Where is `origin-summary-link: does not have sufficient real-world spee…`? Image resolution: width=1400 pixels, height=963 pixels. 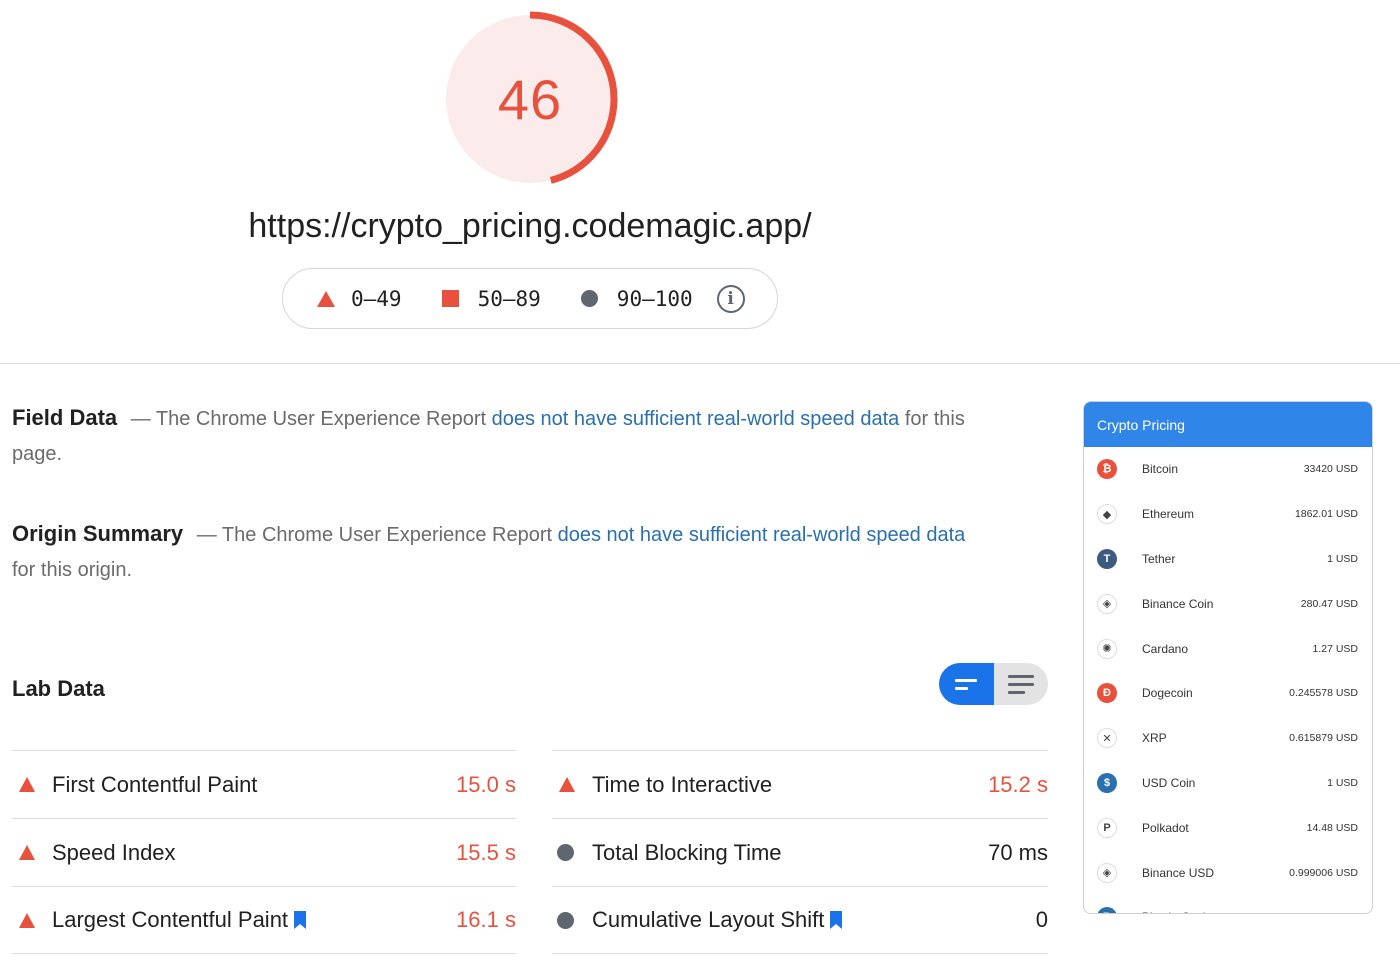
origin-summary-link: does not have sufficient real-world spee… is located at coordinates (762, 535).